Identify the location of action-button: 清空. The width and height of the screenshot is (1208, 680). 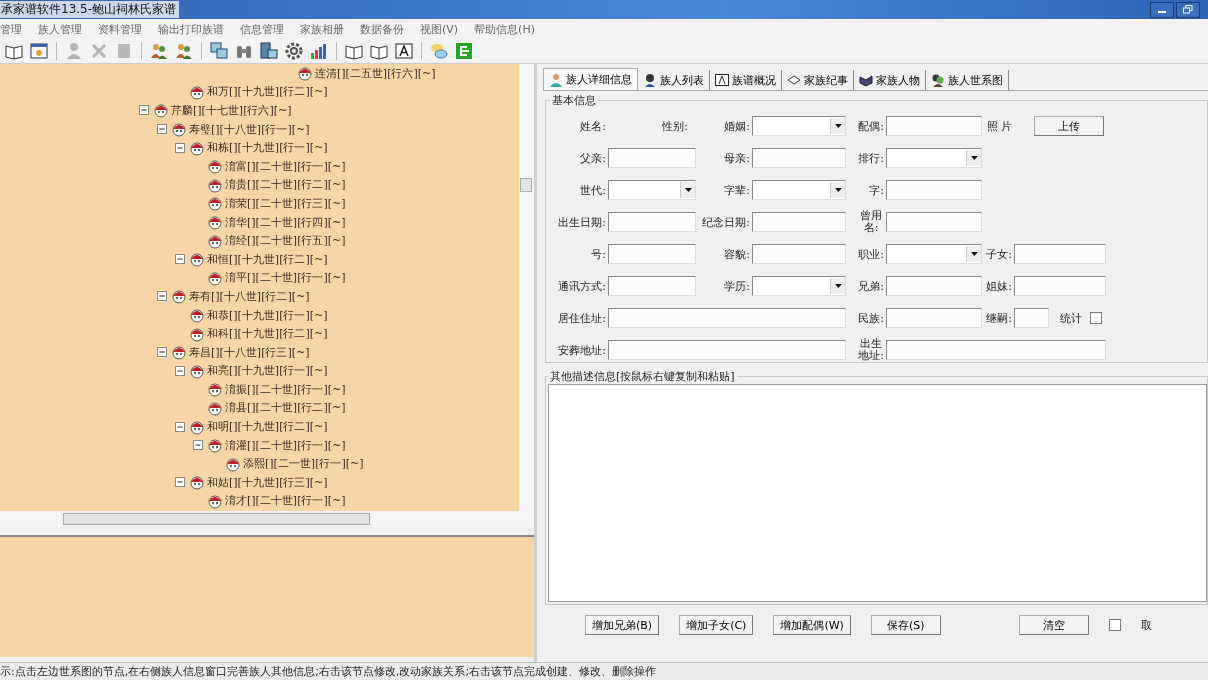
(1053, 625).